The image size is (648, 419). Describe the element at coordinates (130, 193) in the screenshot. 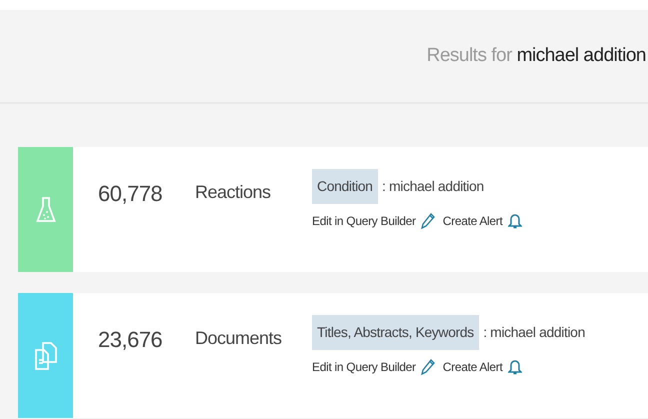

I see `result-count: 60,778` at that location.